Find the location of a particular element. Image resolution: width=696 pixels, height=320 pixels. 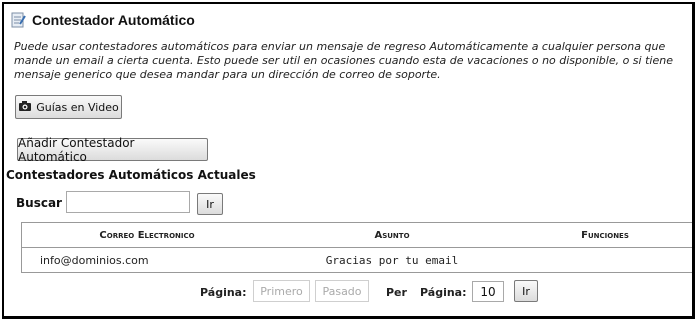

page-header: Contestador Automático is located at coordinates (102, 20).